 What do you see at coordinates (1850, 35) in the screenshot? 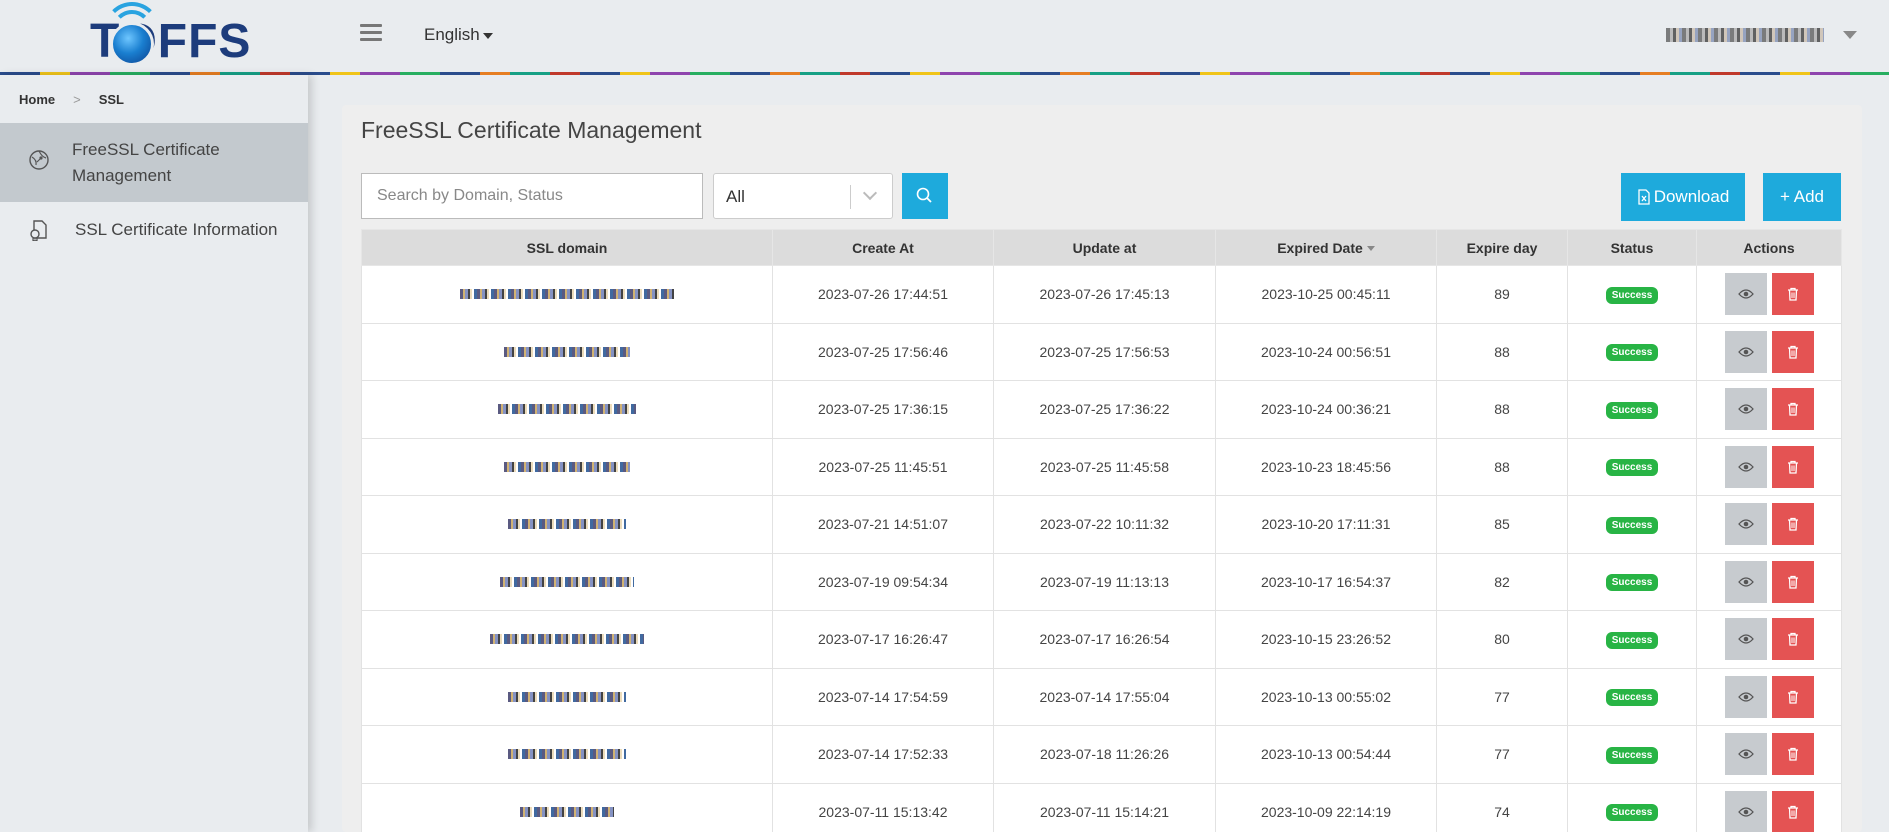
I see `user-menu-caret-icon` at bounding box center [1850, 35].